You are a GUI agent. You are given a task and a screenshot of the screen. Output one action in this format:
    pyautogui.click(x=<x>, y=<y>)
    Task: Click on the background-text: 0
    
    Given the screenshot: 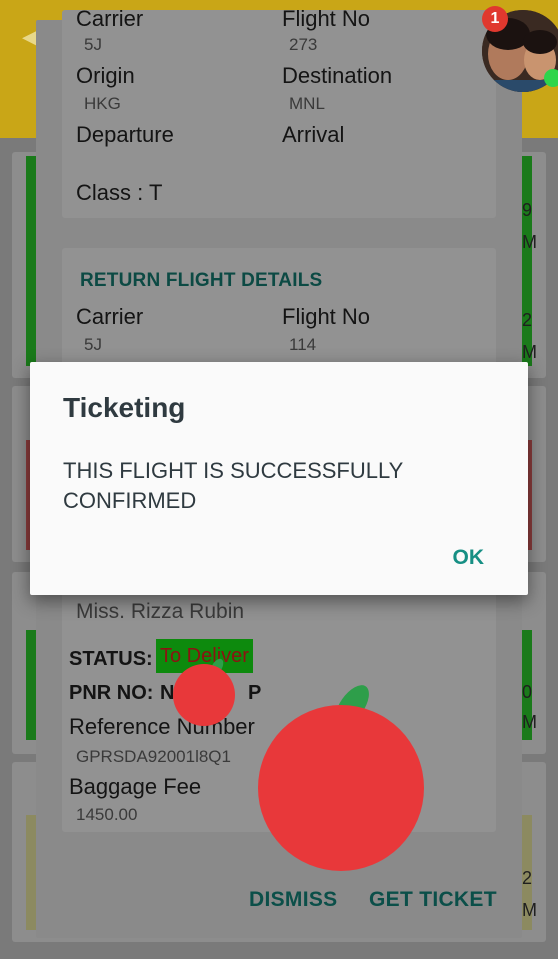 What is the action you would take?
    pyautogui.click(x=527, y=692)
    